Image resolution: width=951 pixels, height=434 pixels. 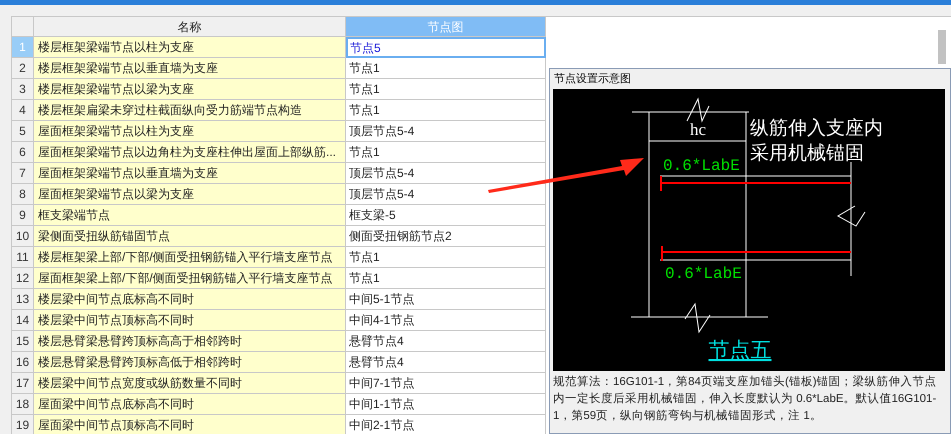 What do you see at coordinates (190, 278) in the screenshot?
I see `table-cell: 屋面框架梁上部/下部/侧面受扭钢筋锚入平行墙支座节点` at bounding box center [190, 278].